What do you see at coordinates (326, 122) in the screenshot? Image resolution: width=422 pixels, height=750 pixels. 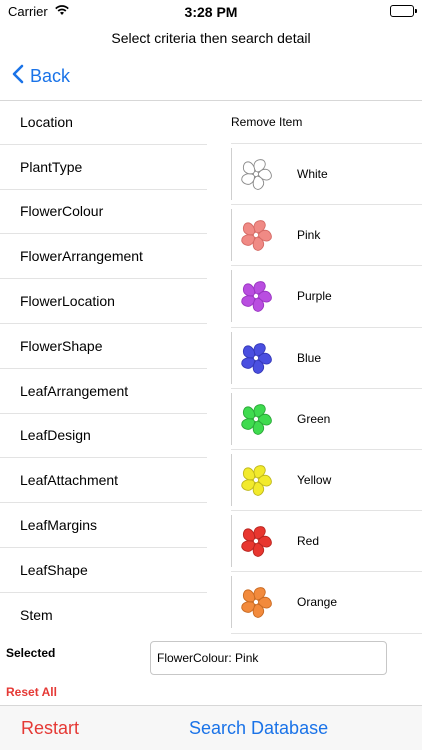 I see `remove-item-button: Remove Item` at bounding box center [326, 122].